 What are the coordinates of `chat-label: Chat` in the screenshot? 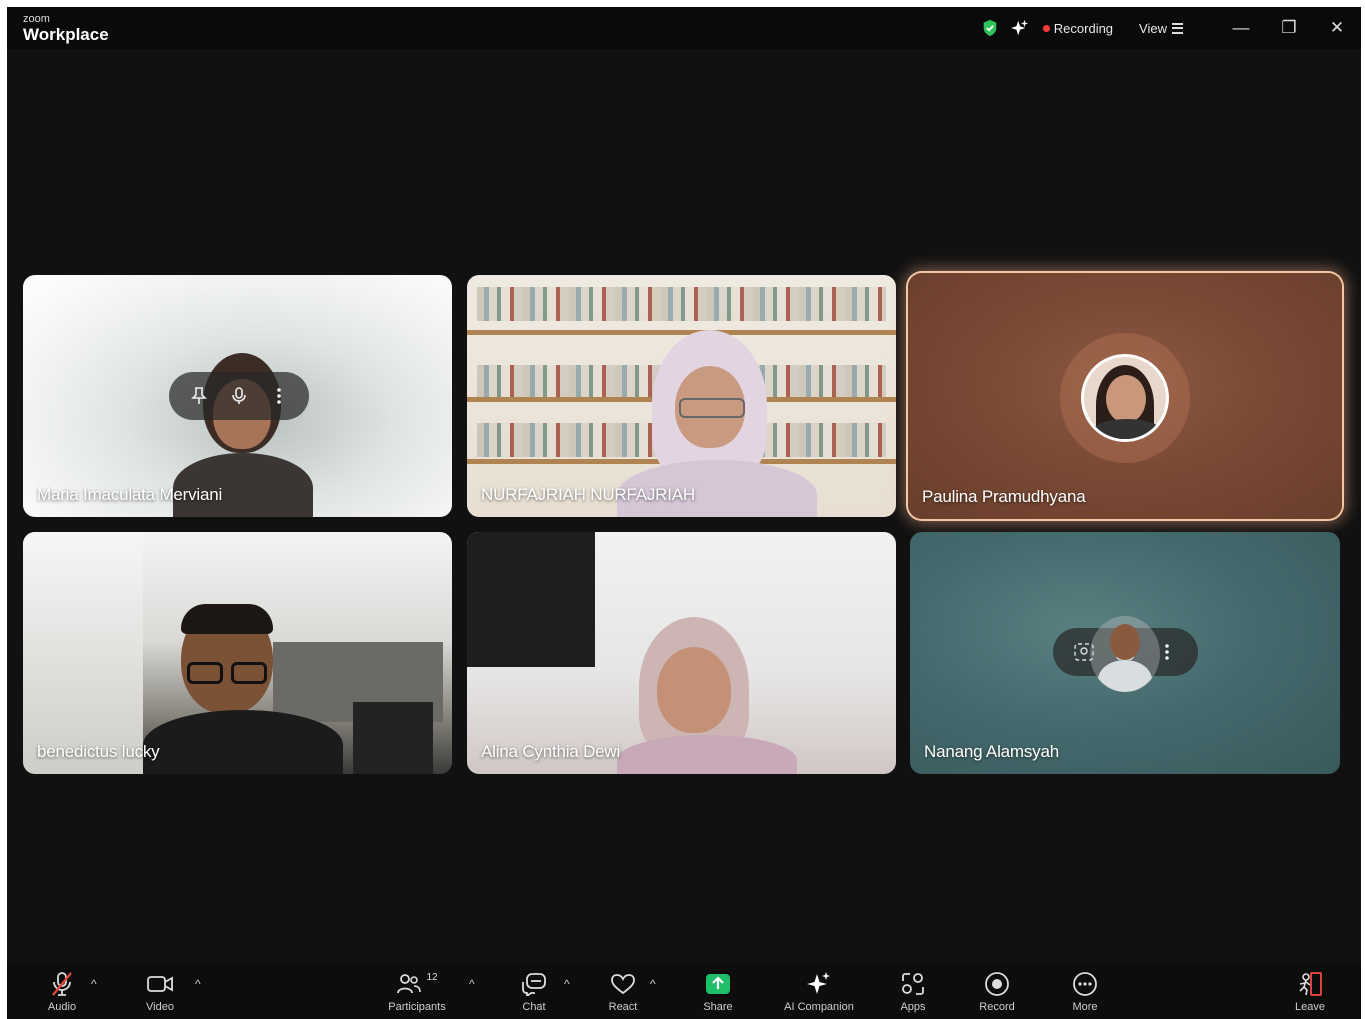 It's located at (534, 1007).